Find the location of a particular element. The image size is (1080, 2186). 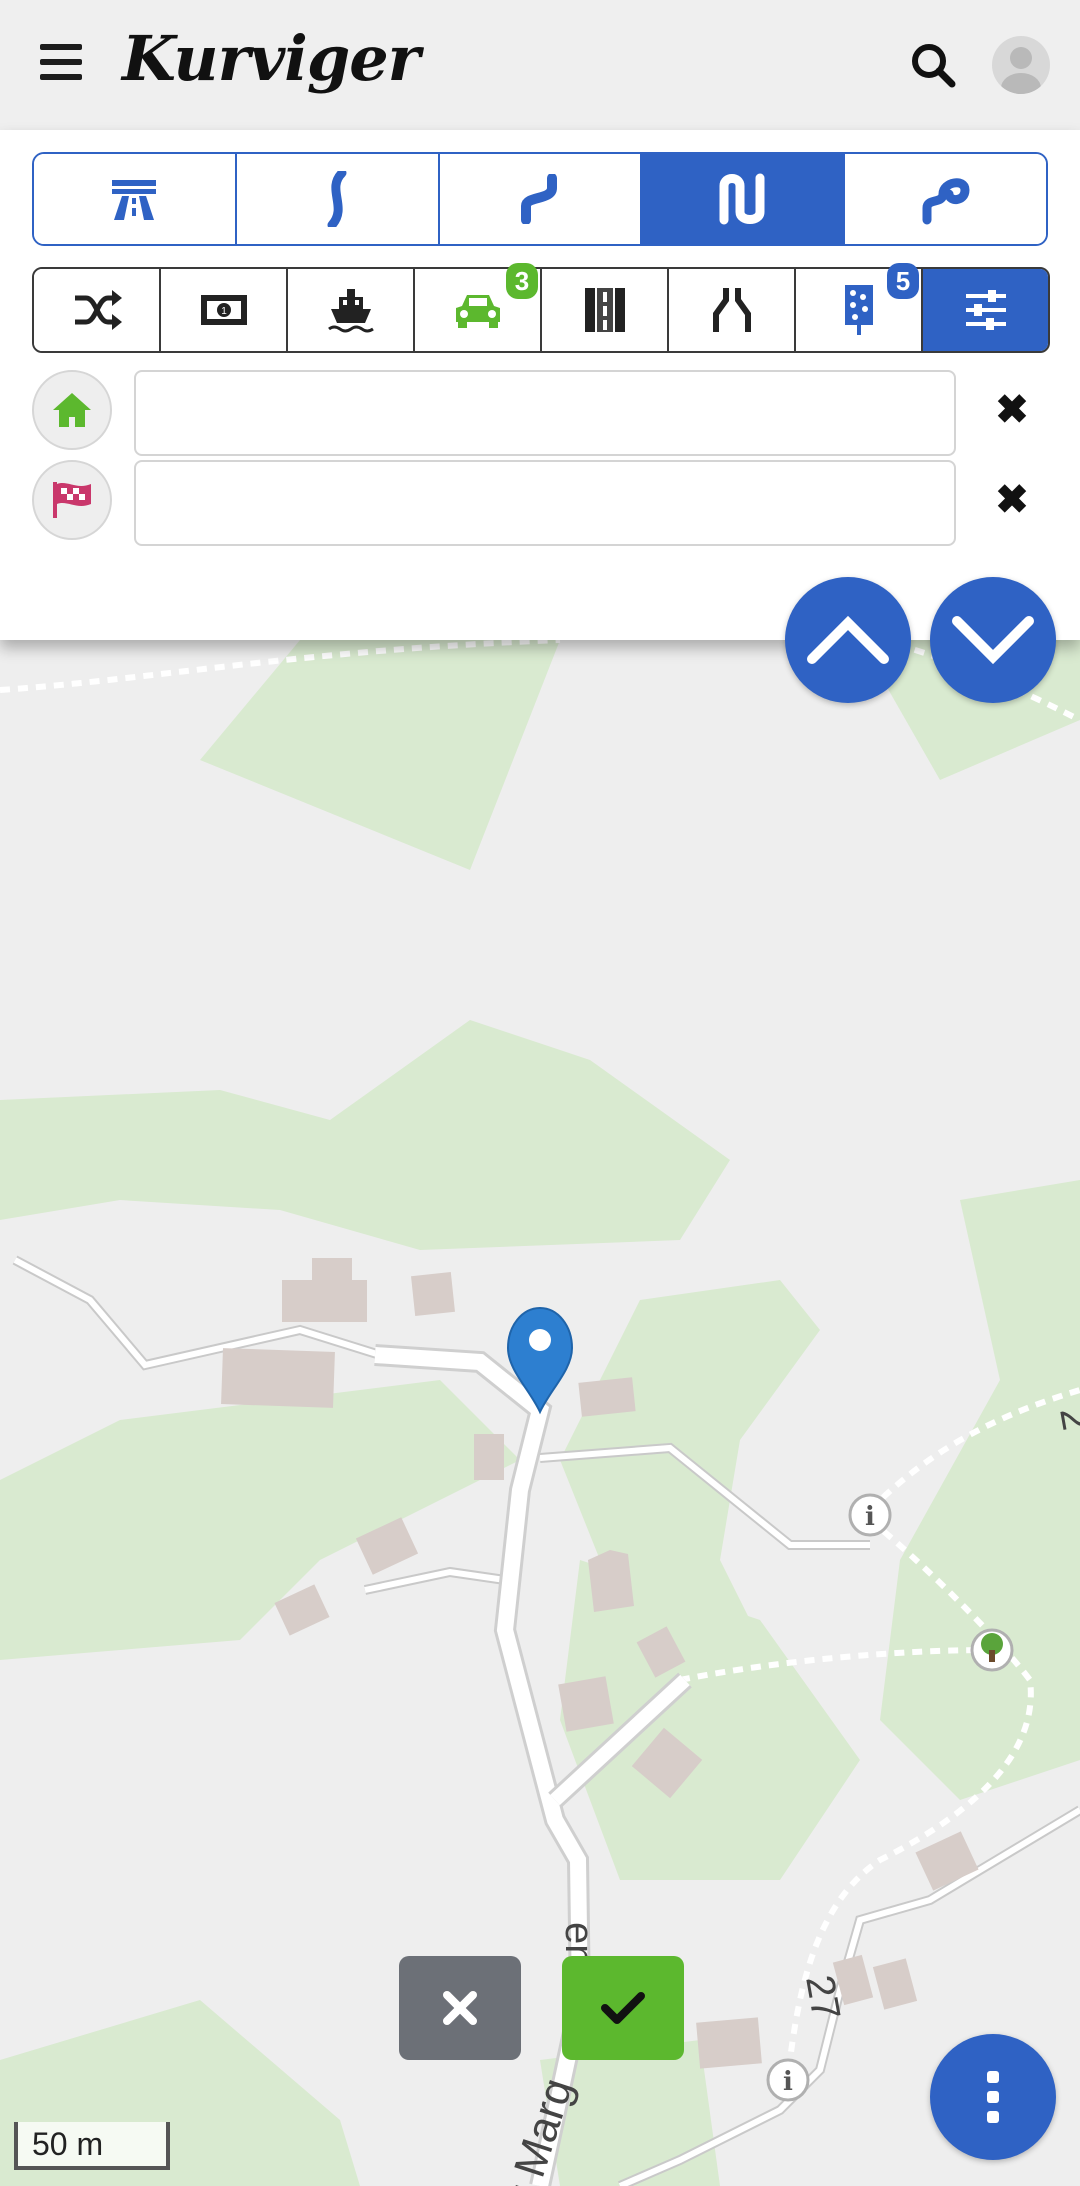

expand-panel-button is located at coordinates (993, 640).